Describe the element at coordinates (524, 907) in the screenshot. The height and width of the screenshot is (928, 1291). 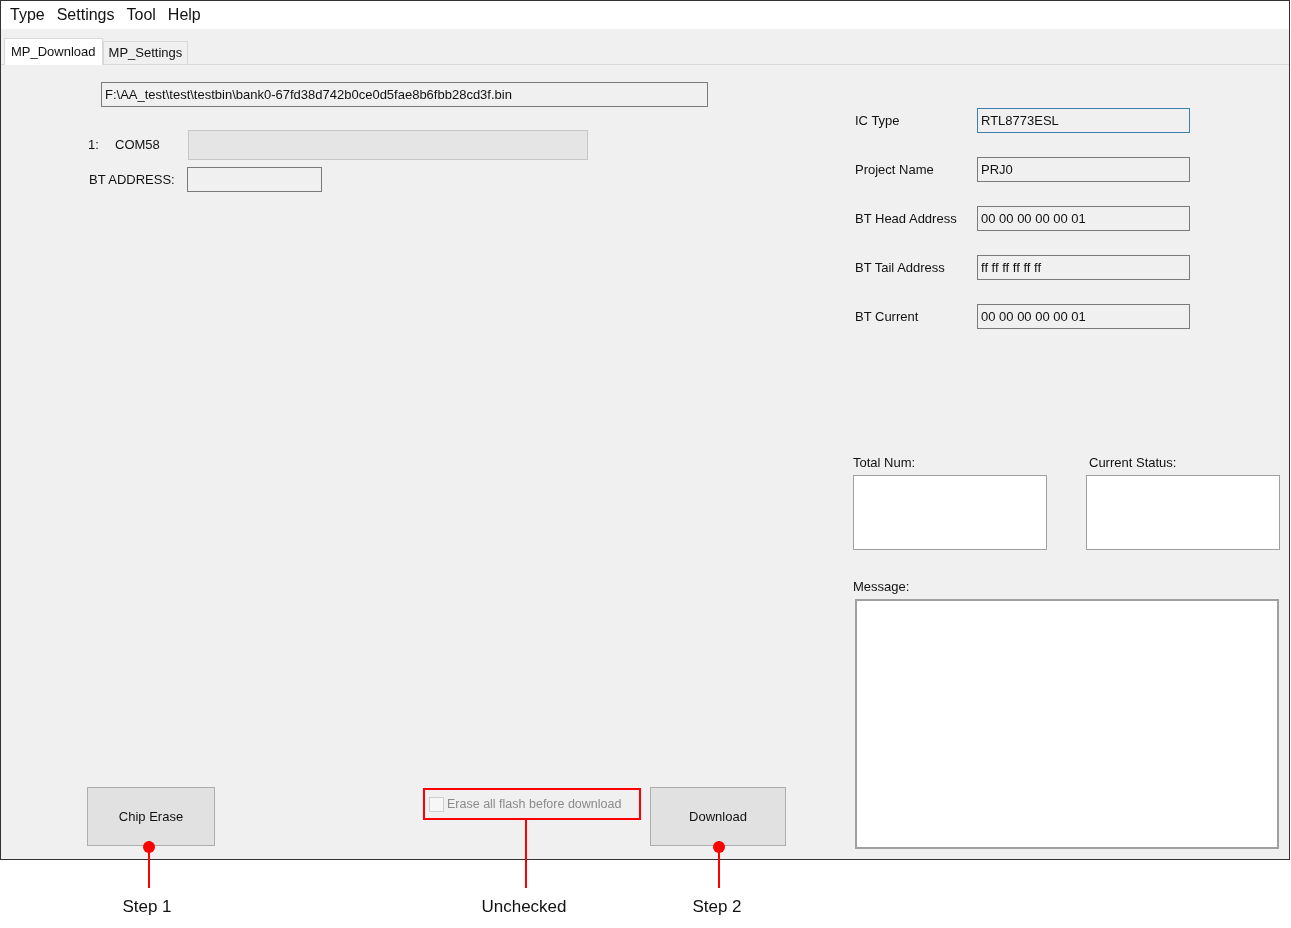
I see `annotation-label: Unchecked` at that location.